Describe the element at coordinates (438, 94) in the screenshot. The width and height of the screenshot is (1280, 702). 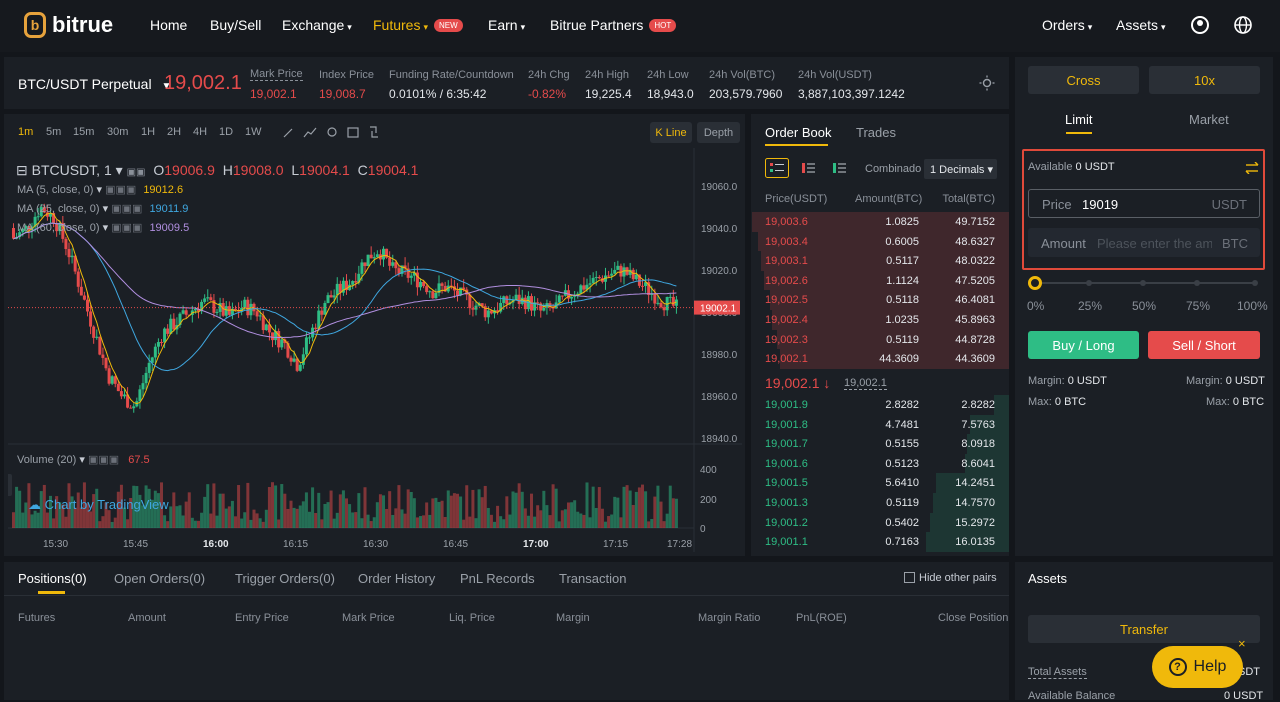
I see `funding-value: 0.0101% / 6:35:42` at that location.